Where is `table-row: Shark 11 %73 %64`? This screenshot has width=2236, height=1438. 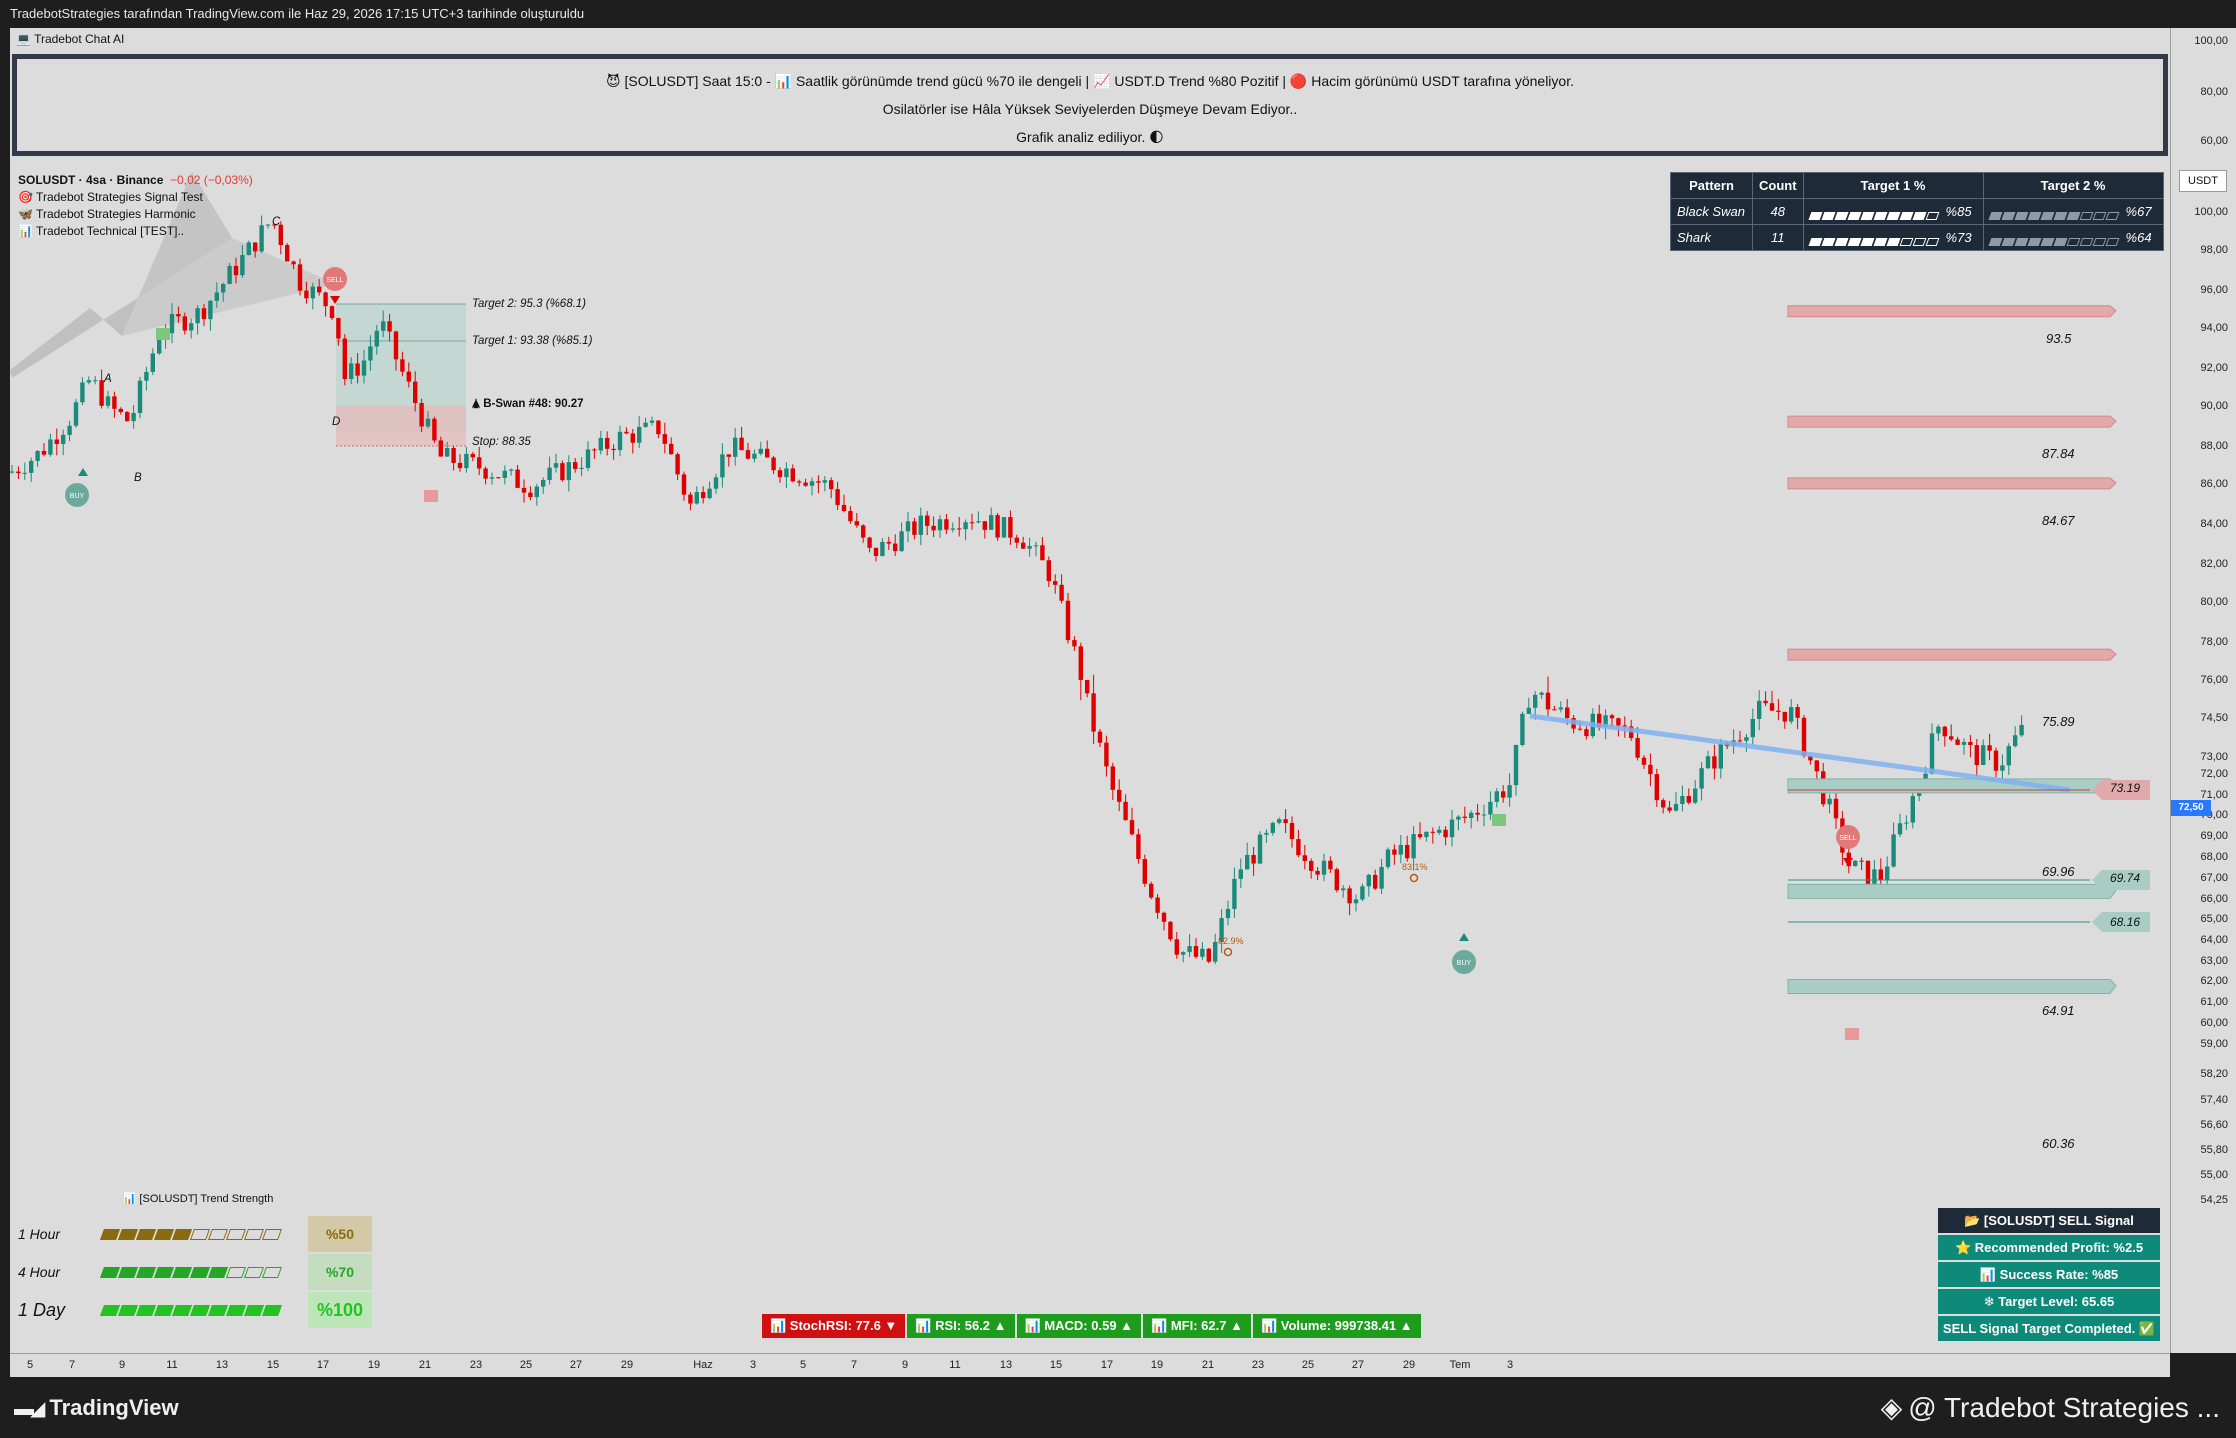 table-row: Shark 11 %73 %64 is located at coordinates (1917, 237).